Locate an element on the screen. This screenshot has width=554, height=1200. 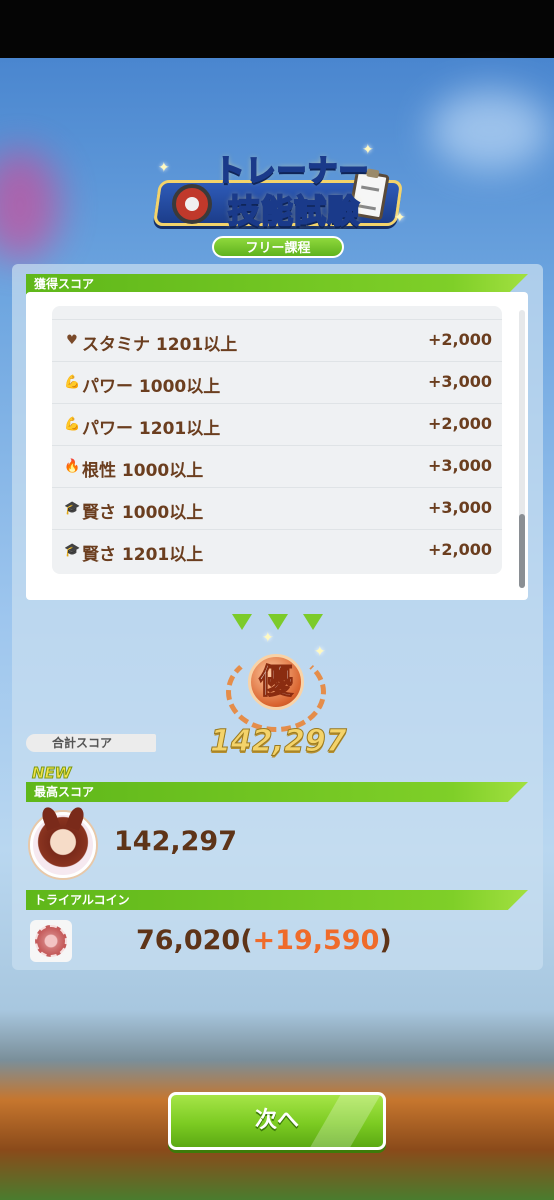
new-badge: NEW is located at coordinates (51, 773).